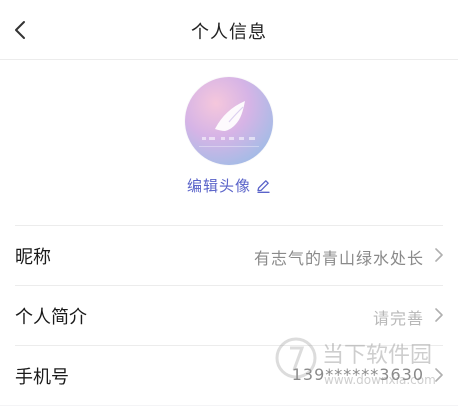 The image size is (458, 406). I want to click on page-title: 个人信息, so click(229, 32).